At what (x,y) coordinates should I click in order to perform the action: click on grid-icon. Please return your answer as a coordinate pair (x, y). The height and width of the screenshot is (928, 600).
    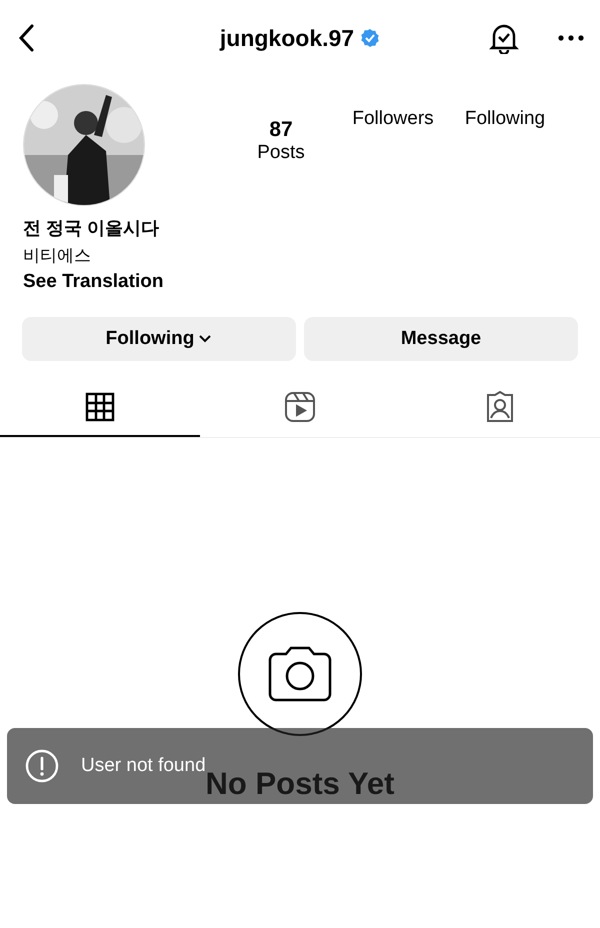
    Looking at the image, I should click on (100, 407).